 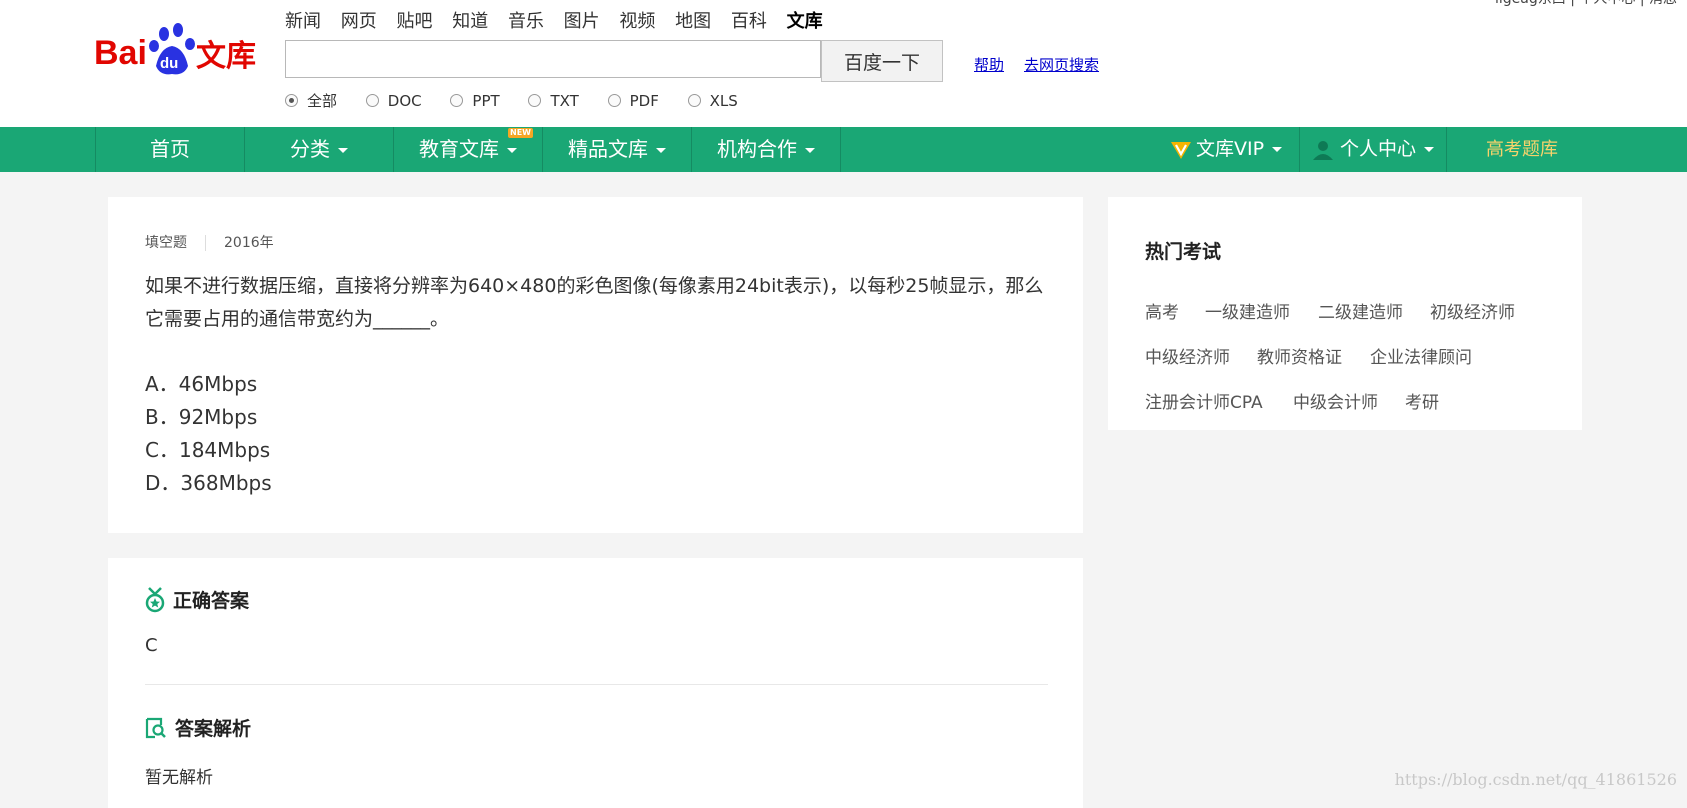 I want to click on analysis-heading: 答案解析, so click(x=198, y=727).